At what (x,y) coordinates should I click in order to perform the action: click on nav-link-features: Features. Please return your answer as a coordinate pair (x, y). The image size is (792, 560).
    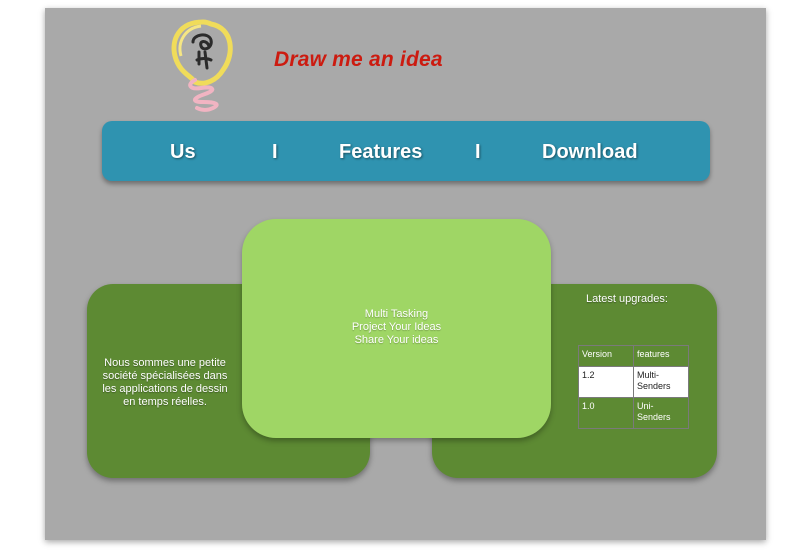
    Looking at the image, I should click on (380, 152).